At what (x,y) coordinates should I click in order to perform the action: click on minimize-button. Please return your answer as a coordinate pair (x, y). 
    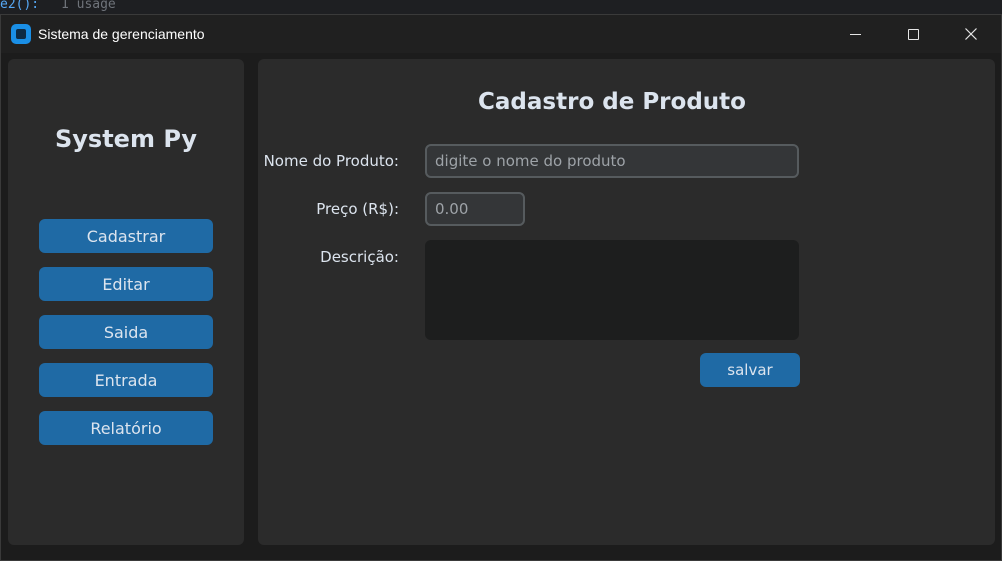
    Looking at the image, I should click on (855, 34).